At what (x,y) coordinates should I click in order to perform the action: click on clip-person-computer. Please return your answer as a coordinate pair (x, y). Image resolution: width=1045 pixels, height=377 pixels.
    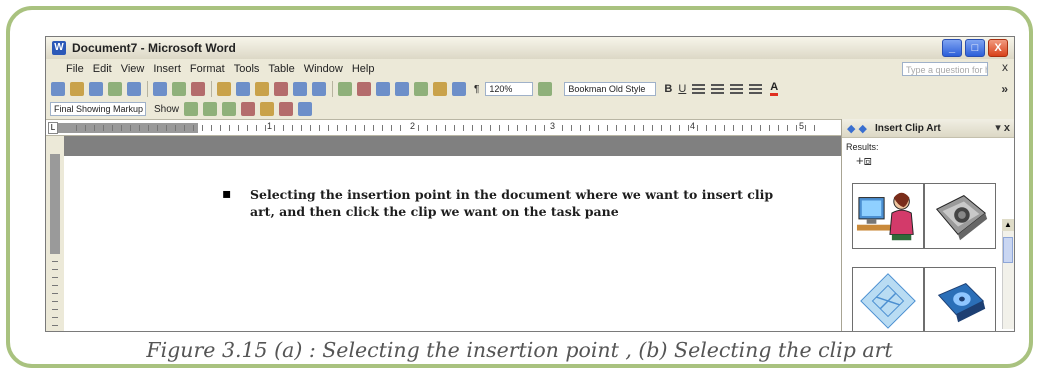
    Looking at the image, I should click on (888, 216).